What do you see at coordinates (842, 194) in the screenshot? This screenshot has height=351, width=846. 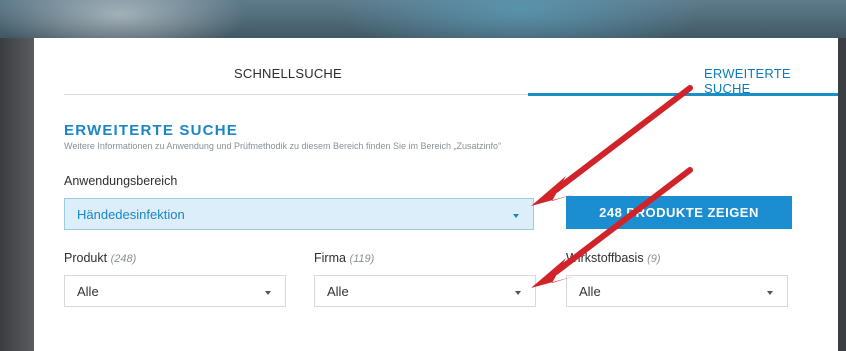 I see `right-background-strip` at bounding box center [842, 194].